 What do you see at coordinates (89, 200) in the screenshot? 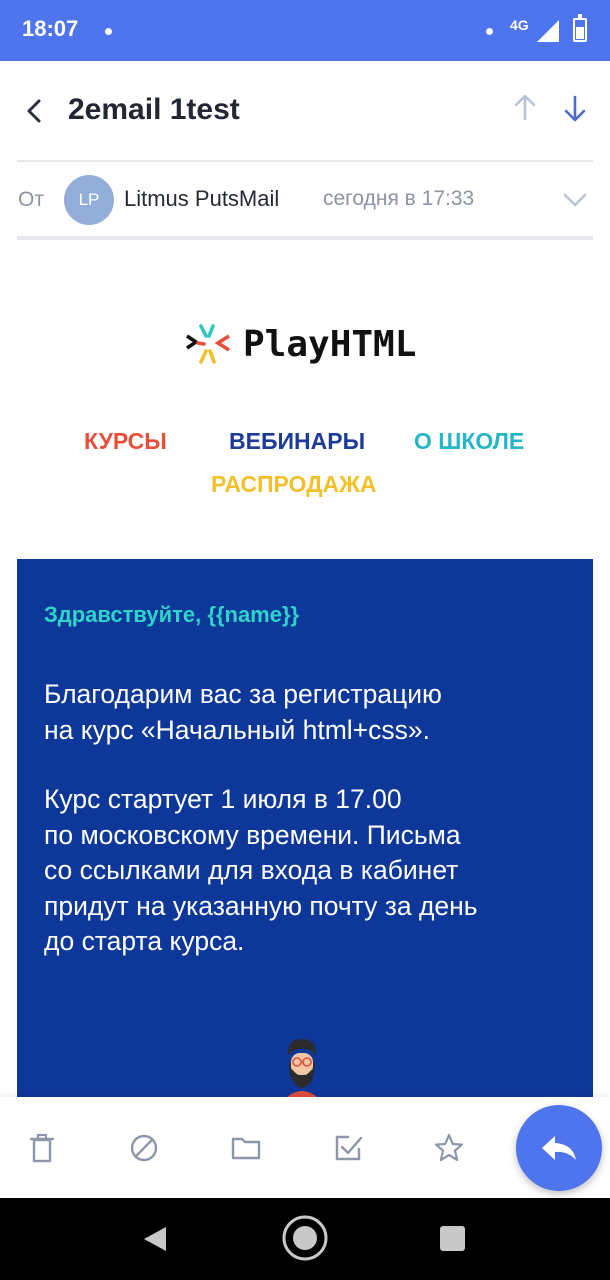
I see `avatar: LP` at bounding box center [89, 200].